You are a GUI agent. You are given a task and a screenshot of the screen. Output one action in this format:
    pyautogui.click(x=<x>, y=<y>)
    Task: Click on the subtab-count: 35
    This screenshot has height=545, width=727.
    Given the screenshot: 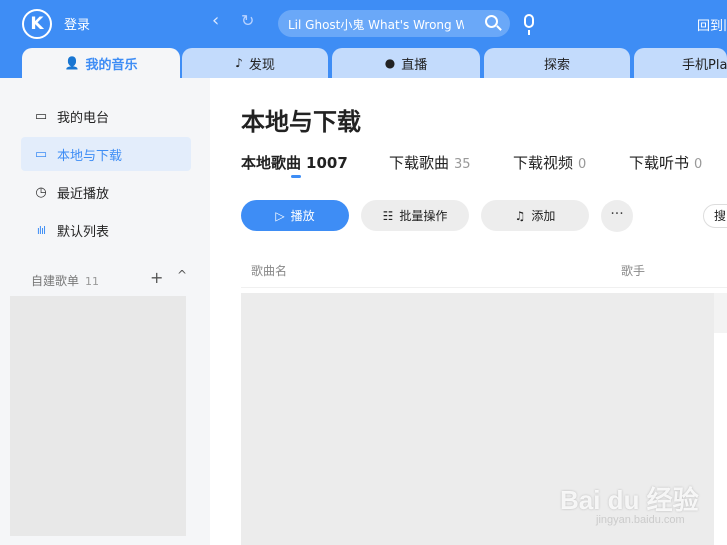 What is the action you would take?
    pyautogui.click(x=462, y=164)
    